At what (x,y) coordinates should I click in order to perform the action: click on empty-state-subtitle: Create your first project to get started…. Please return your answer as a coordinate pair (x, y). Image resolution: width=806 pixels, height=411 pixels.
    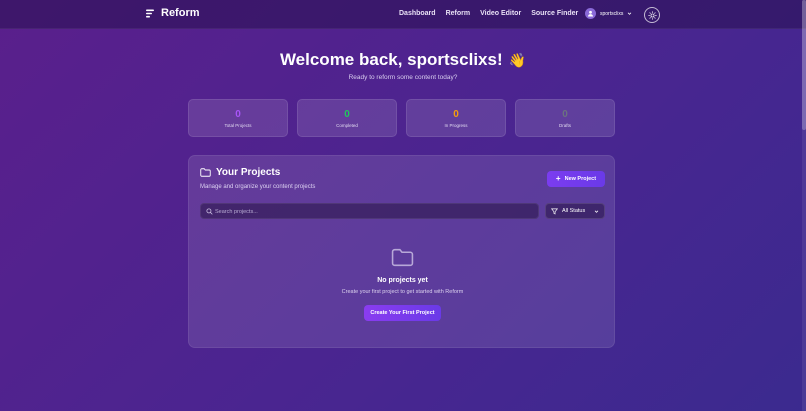
    Looking at the image, I should click on (402, 292).